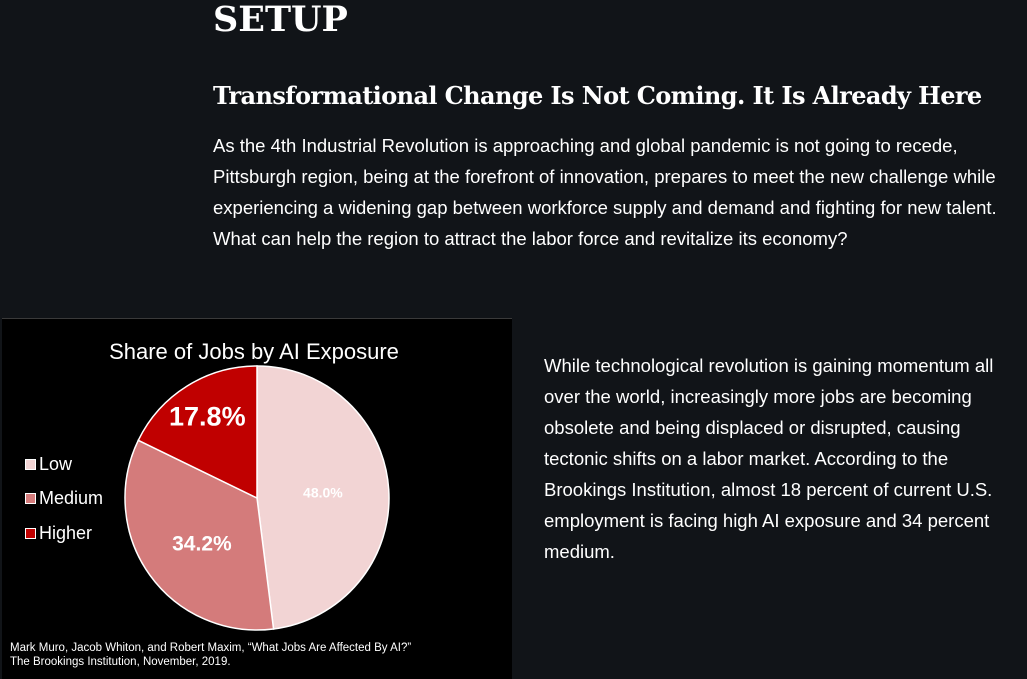  What do you see at coordinates (323, 493) in the screenshot?
I see `pie-label-low: 48.0%` at bounding box center [323, 493].